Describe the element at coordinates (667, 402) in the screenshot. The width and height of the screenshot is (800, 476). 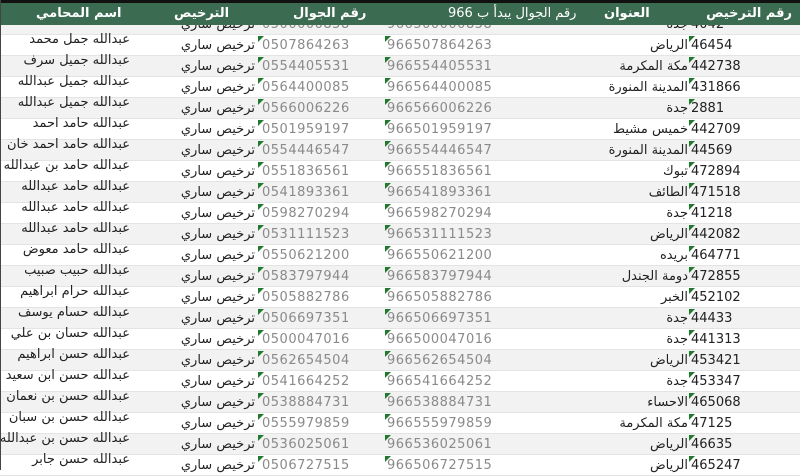
I see `city-cell: الاحساء` at that location.